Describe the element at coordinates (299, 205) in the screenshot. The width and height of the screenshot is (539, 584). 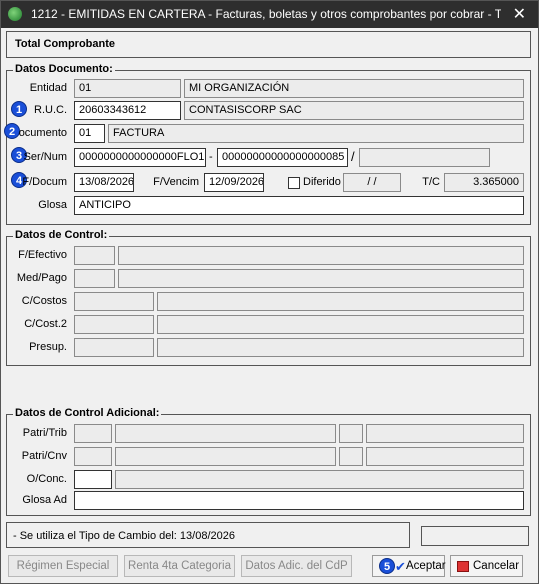
I see `glosa-input: ANTICIPO` at that location.